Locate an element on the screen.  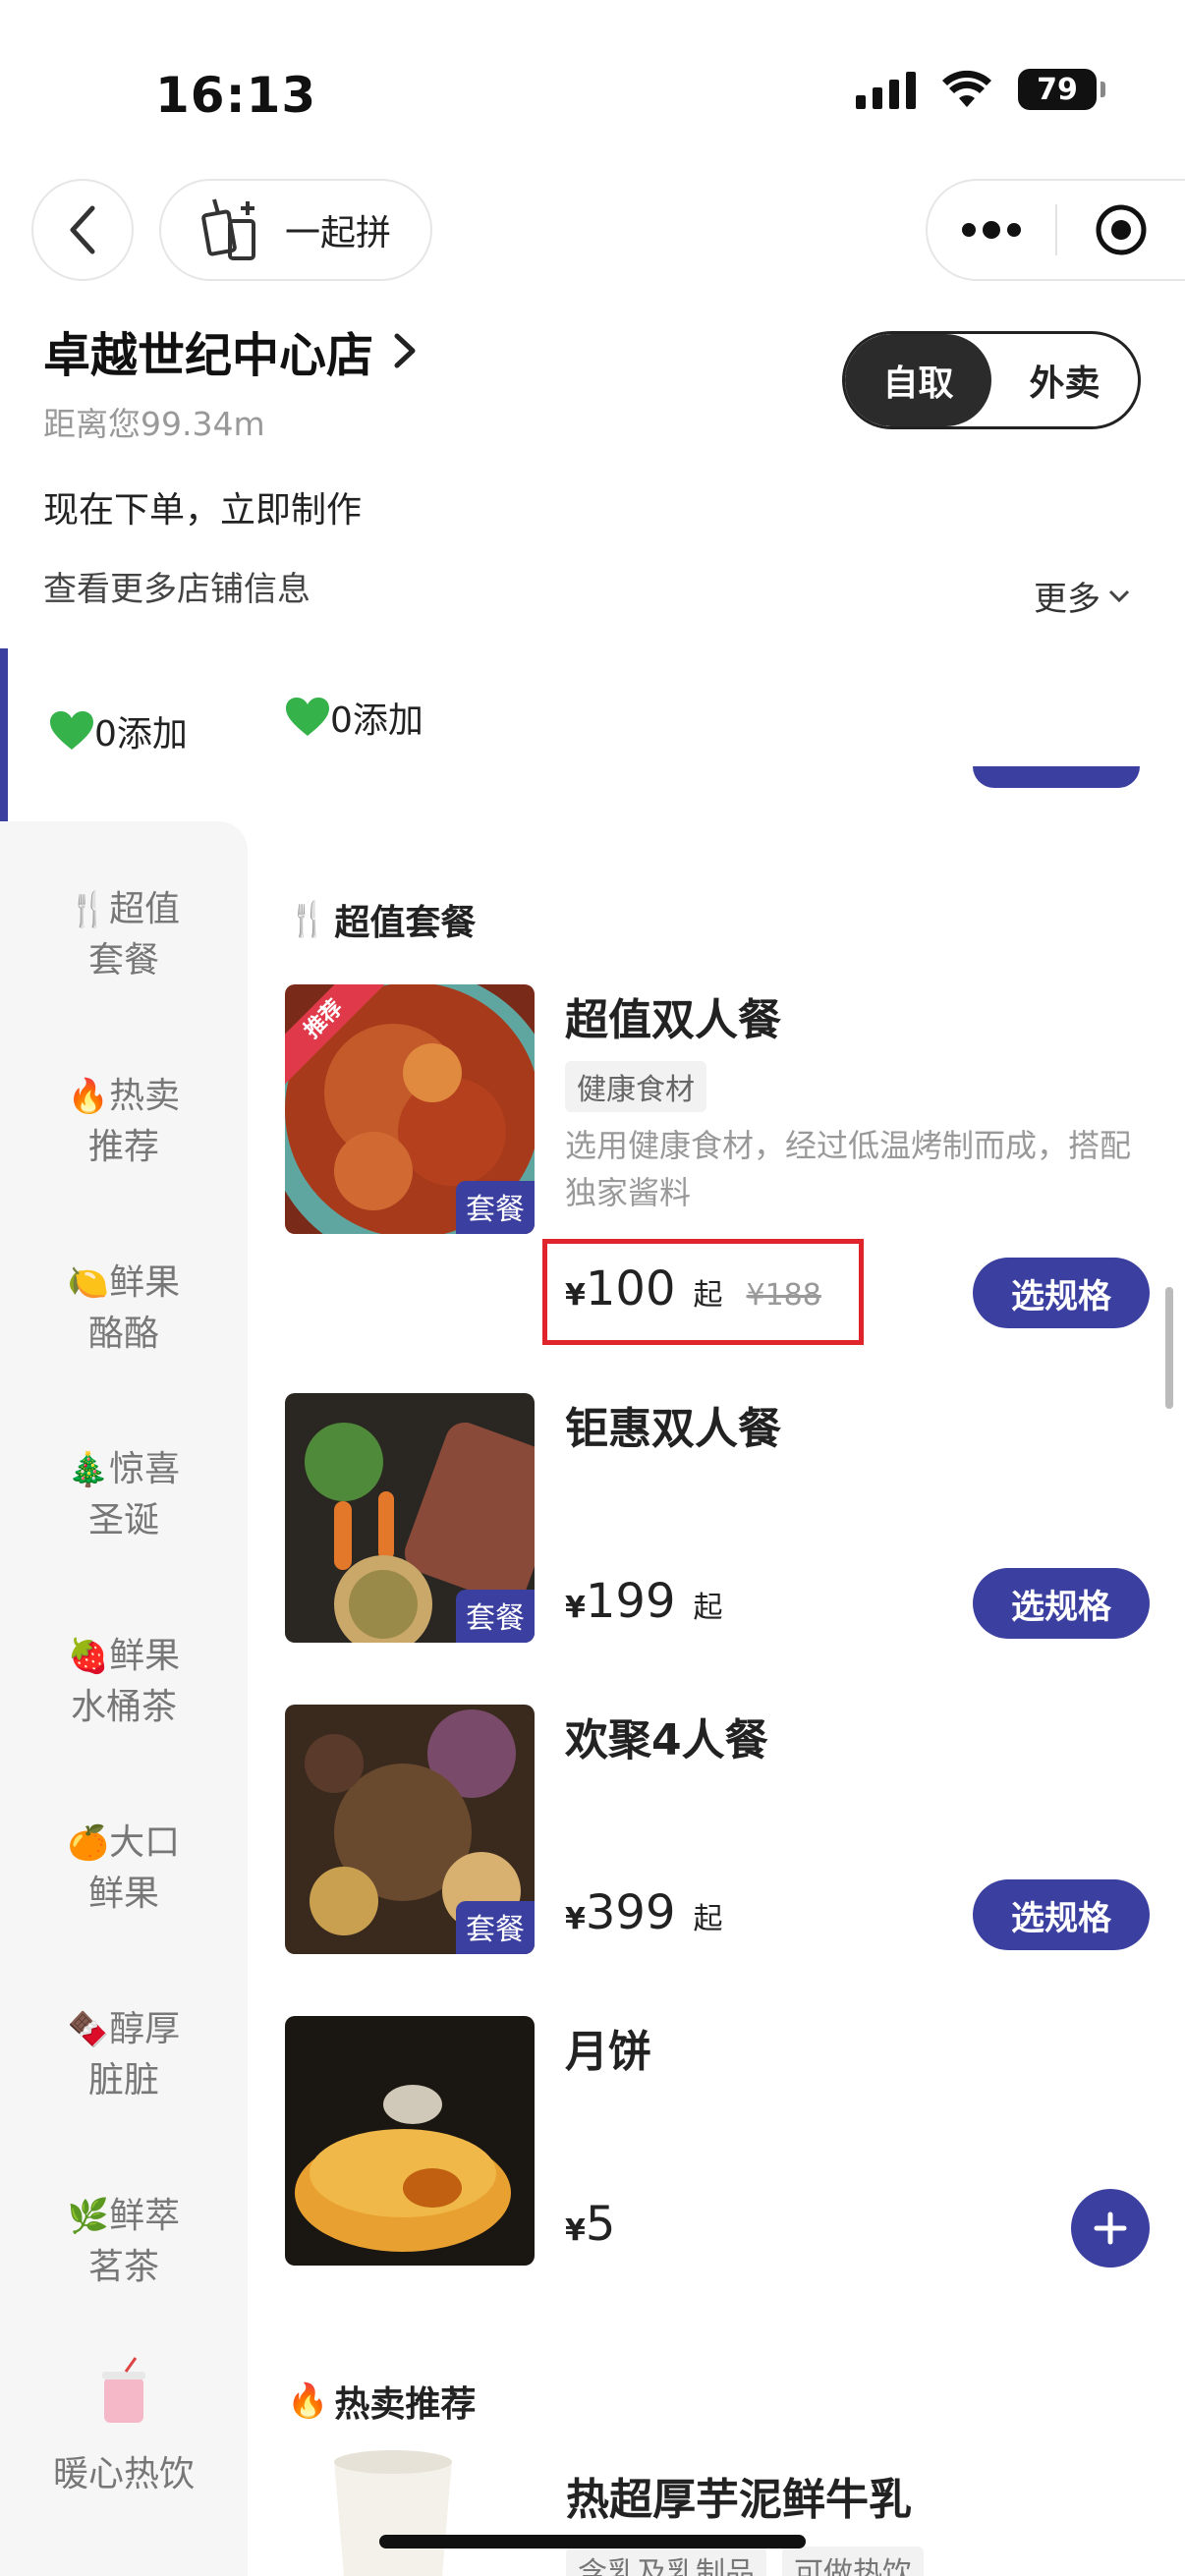
battery-icon: 79 is located at coordinates (1061, 89).